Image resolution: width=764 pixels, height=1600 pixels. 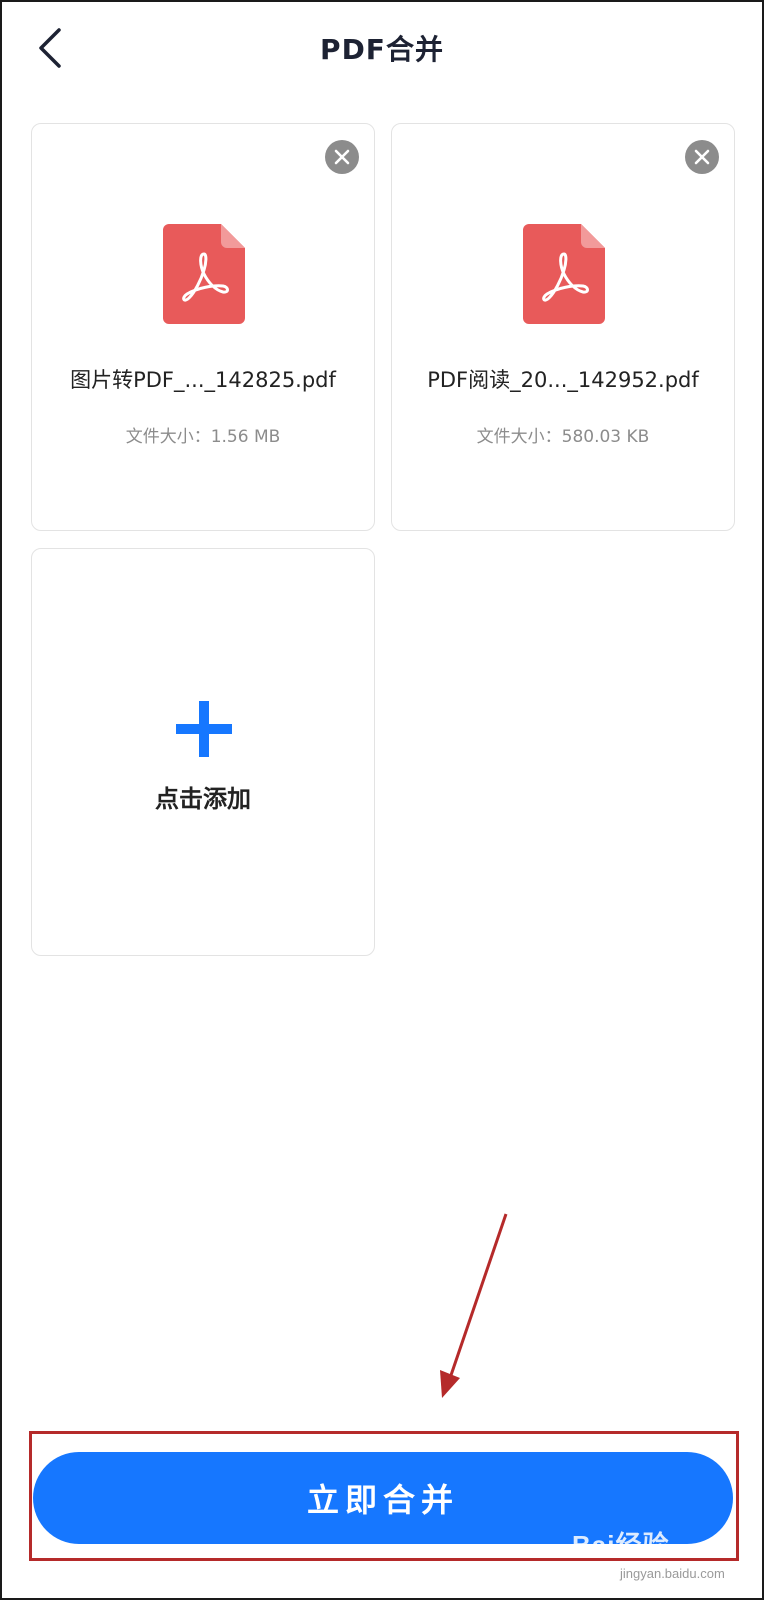 I want to click on add-file-card: 点击添加, so click(x=203, y=752).